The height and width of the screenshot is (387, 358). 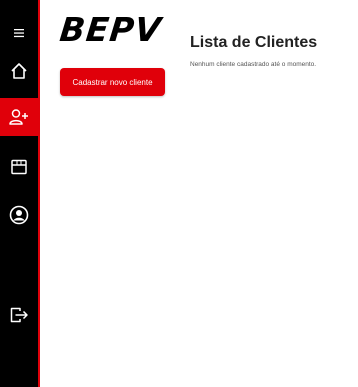 What do you see at coordinates (253, 64) in the screenshot?
I see `empty-state-message: Nenhum cliente cadastrado até o momento.` at bounding box center [253, 64].